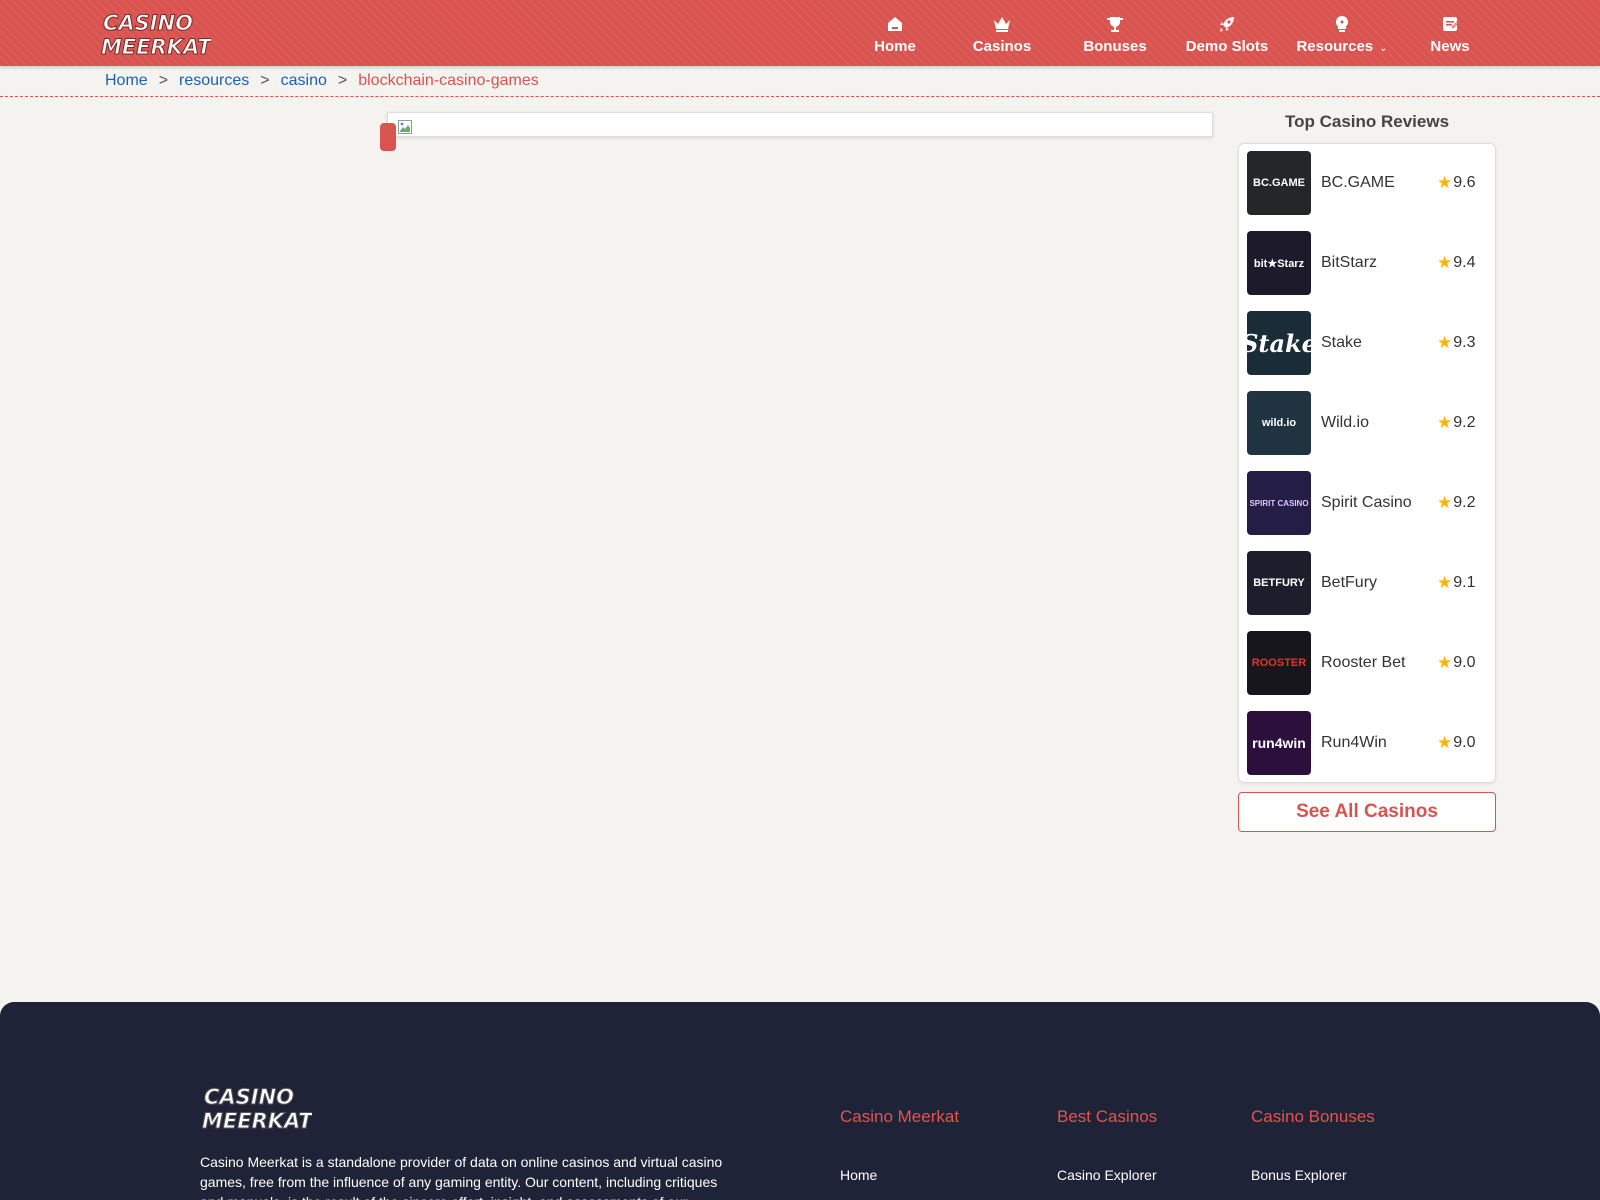 Image resolution: width=1600 pixels, height=1200 pixels. What do you see at coordinates (1450, 24) in the screenshot?
I see `news-icon` at bounding box center [1450, 24].